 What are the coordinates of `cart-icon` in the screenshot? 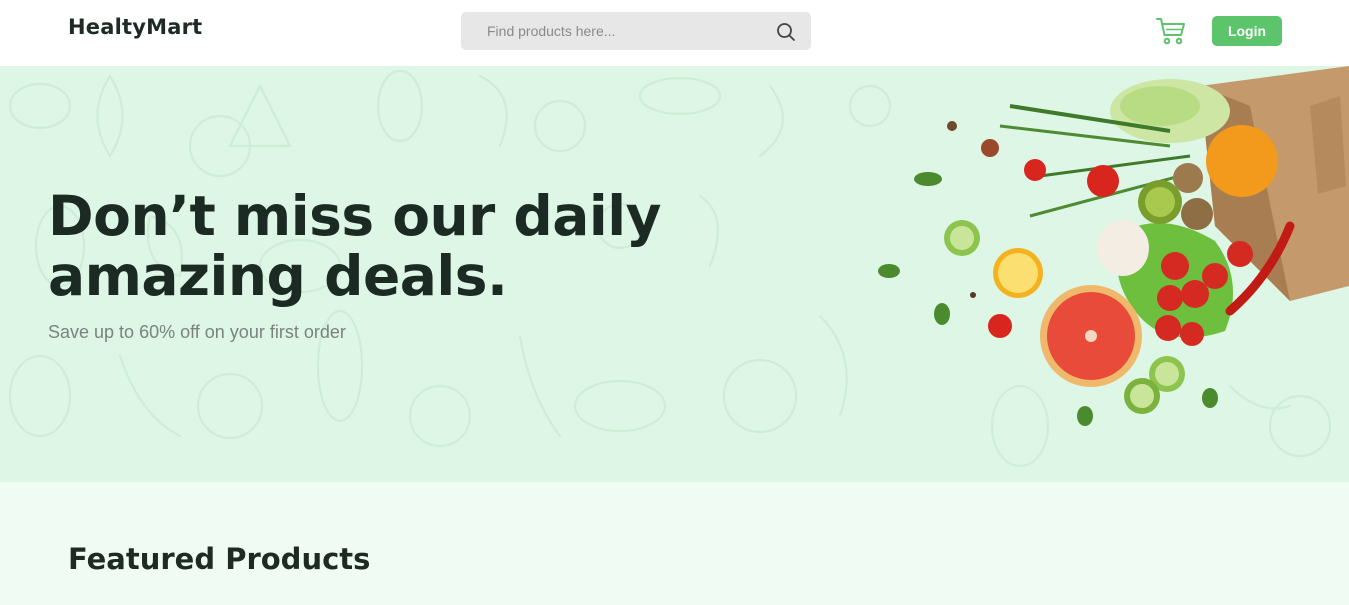 It's located at (1171, 31).